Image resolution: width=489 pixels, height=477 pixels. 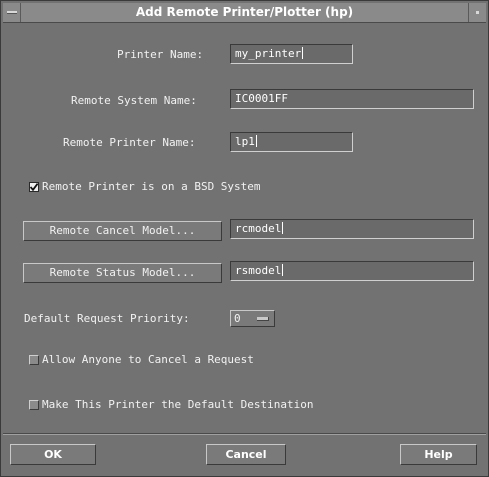 What do you see at coordinates (258, 228) in the screenshot?
I see `cancel-model-value: rcmodel` at bounding box center [258, 228].